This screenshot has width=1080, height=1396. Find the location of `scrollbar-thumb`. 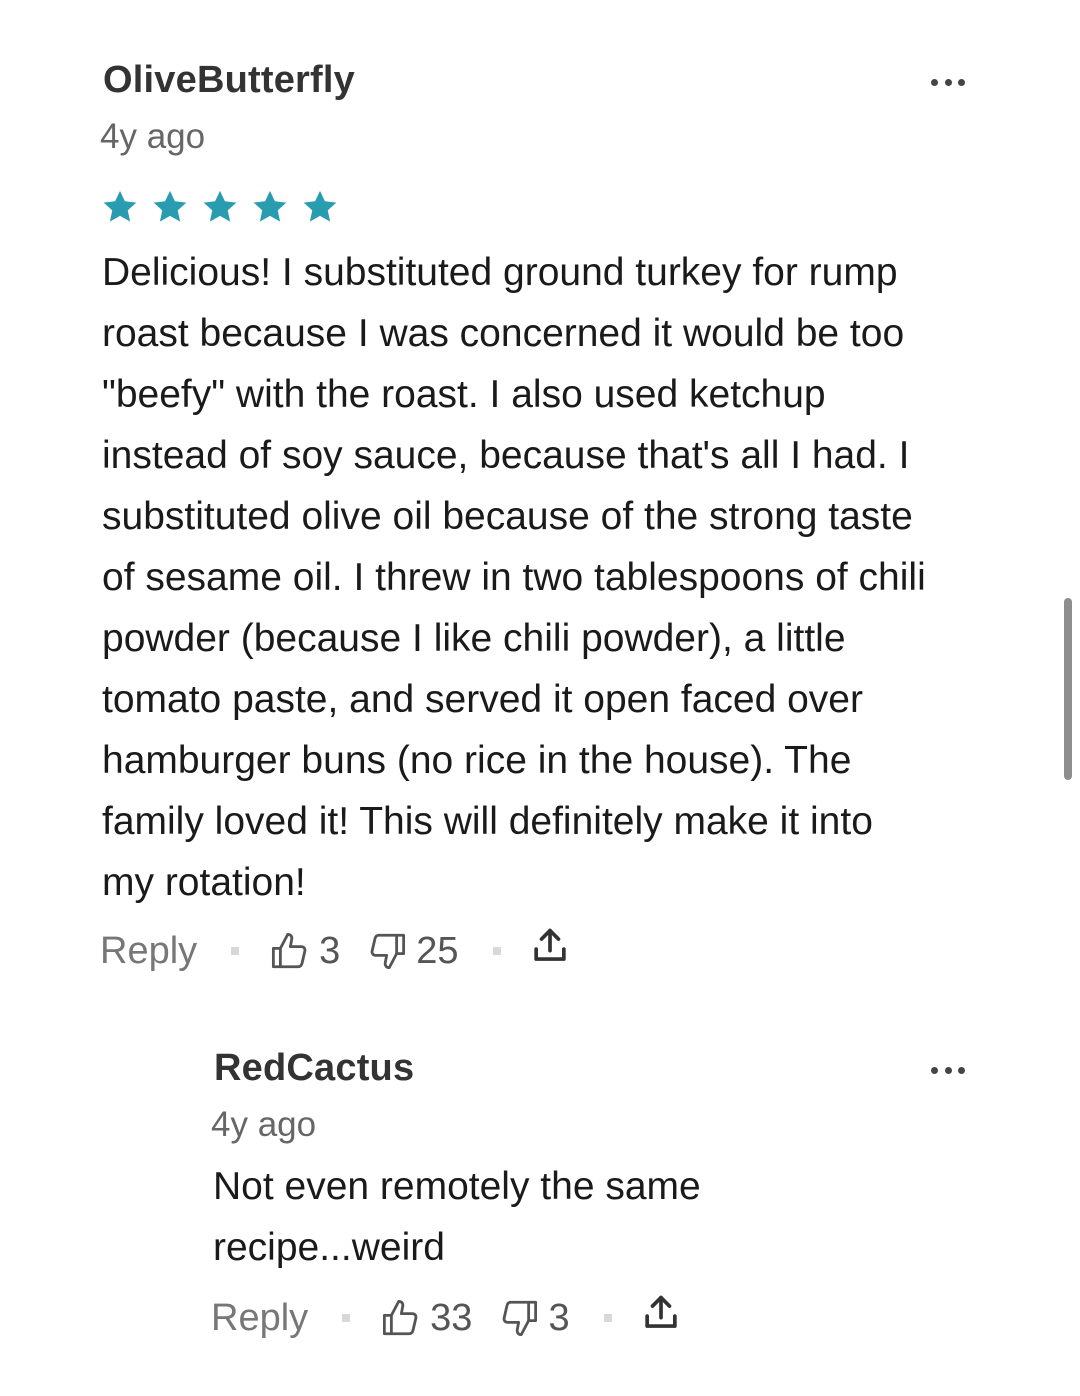

scrollbar-thumb is located at coordinates (1068, 689).